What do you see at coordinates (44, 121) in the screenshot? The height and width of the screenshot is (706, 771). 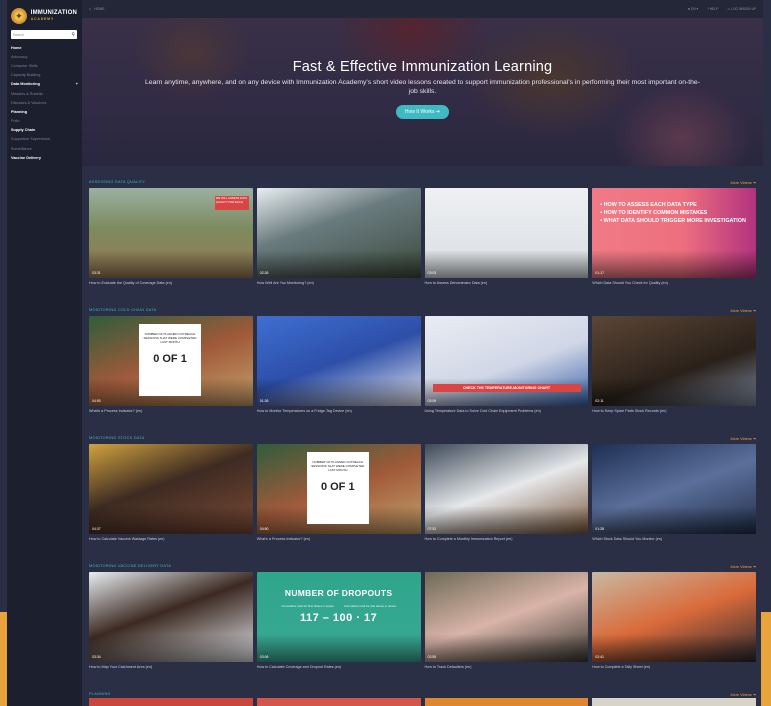 I see `sidebar-item-polio: Polio` at bounding box center [44, 121].